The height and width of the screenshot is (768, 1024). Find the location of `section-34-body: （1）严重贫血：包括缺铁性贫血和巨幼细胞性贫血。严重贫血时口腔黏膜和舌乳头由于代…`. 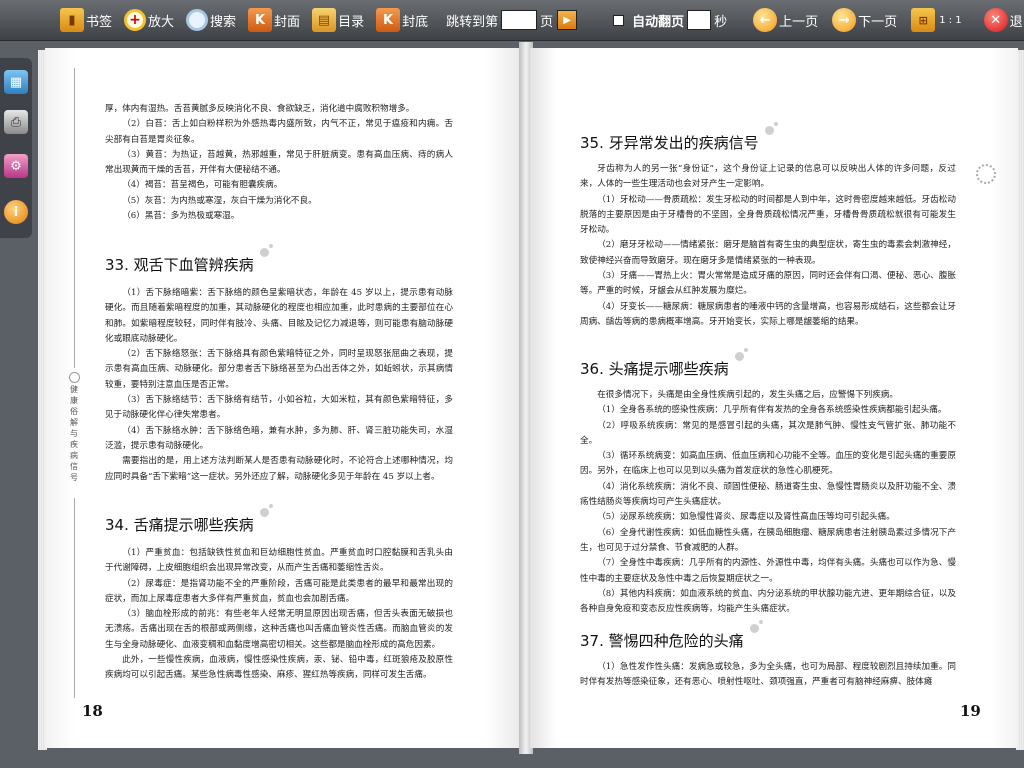

section-34-body: （1）严重贫血：包括缺铁性贫血和巨幼细胞性贫血。严重贫血时口腔黏膜和舌乳头由于代… is located at coordinates (279, 615).